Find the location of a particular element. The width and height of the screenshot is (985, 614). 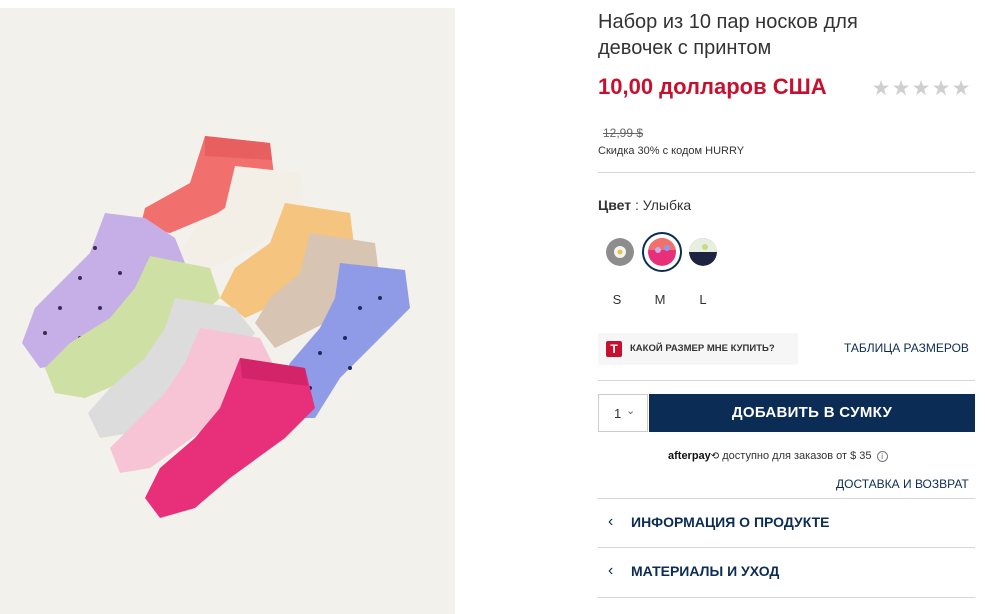

accordion-product-info: ‹ ИНФОРМАЦИЯ О ПРОДУКТЕ is located at coordinates (786, 522).